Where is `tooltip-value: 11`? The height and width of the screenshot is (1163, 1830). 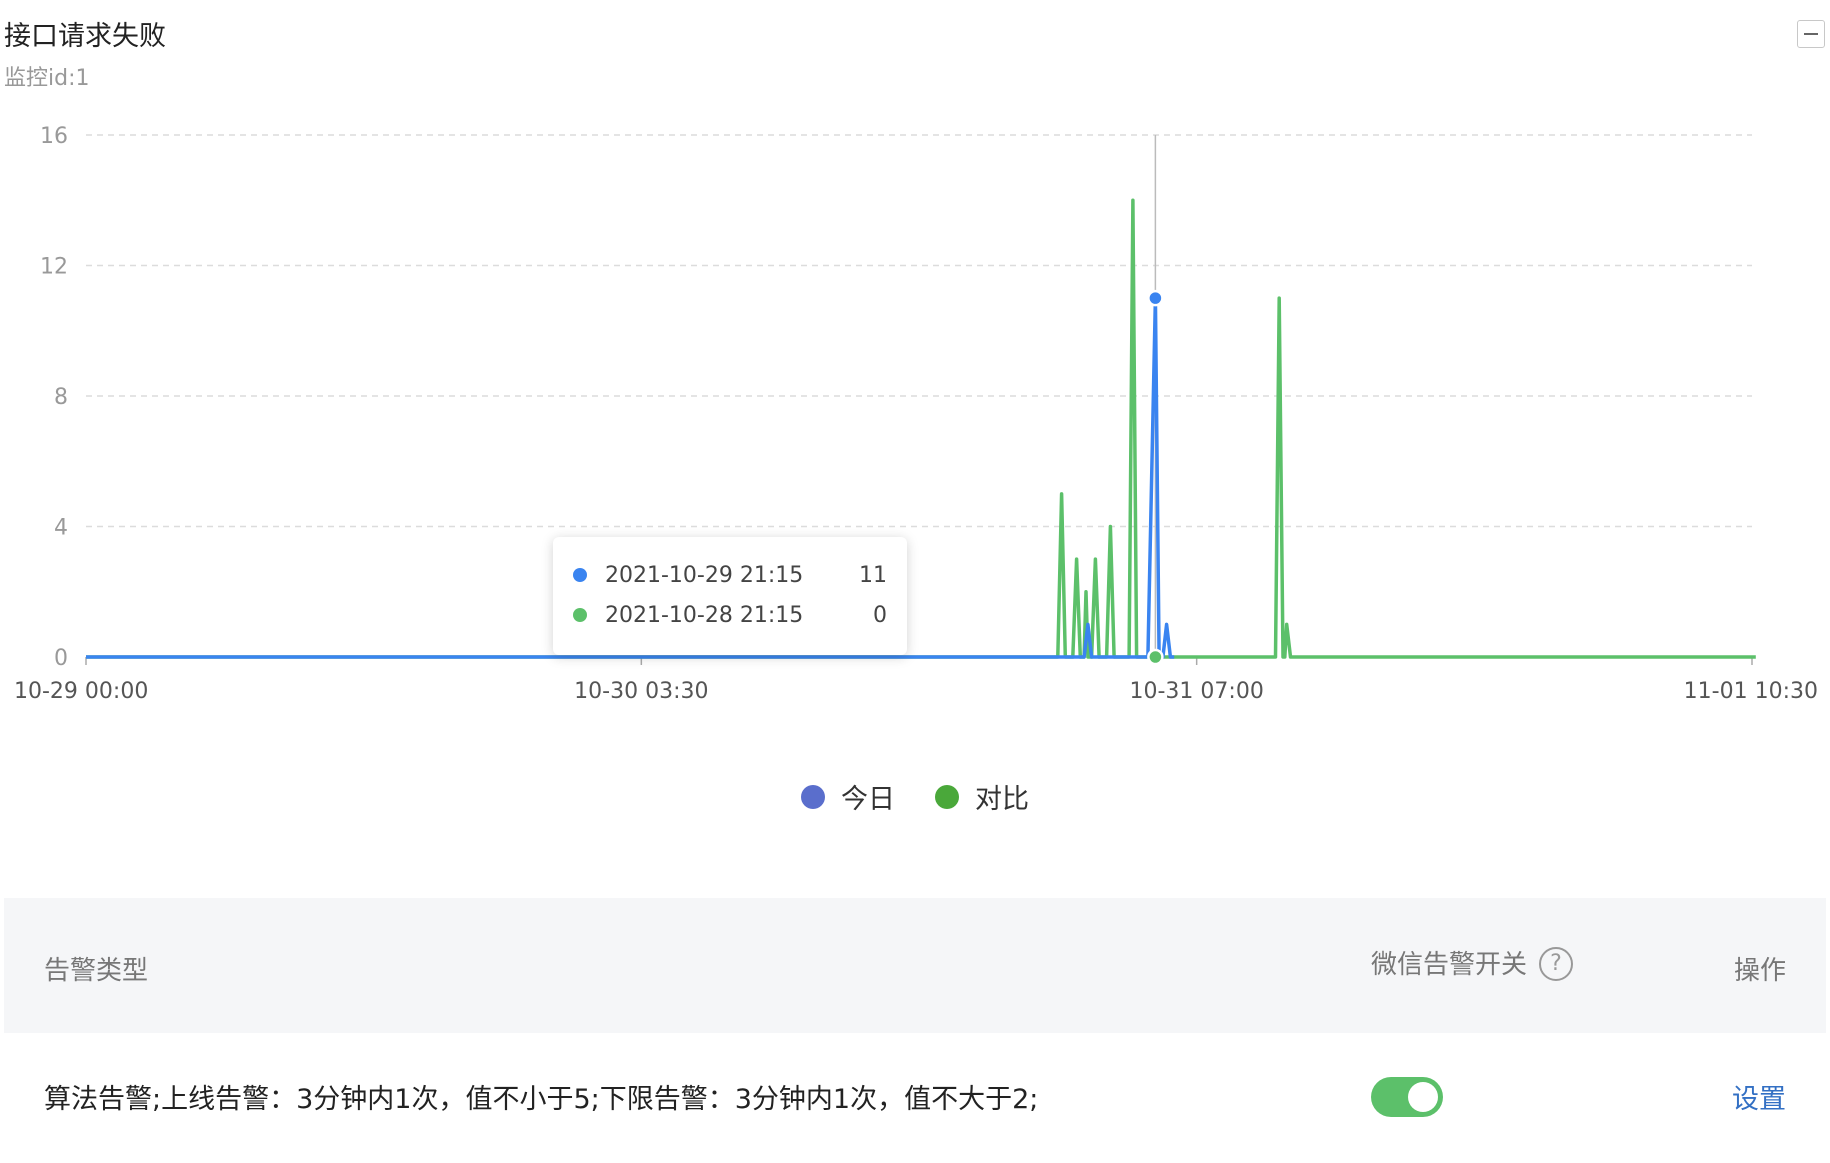
tooltip-value: 11 is located at coordinates (873, 575).